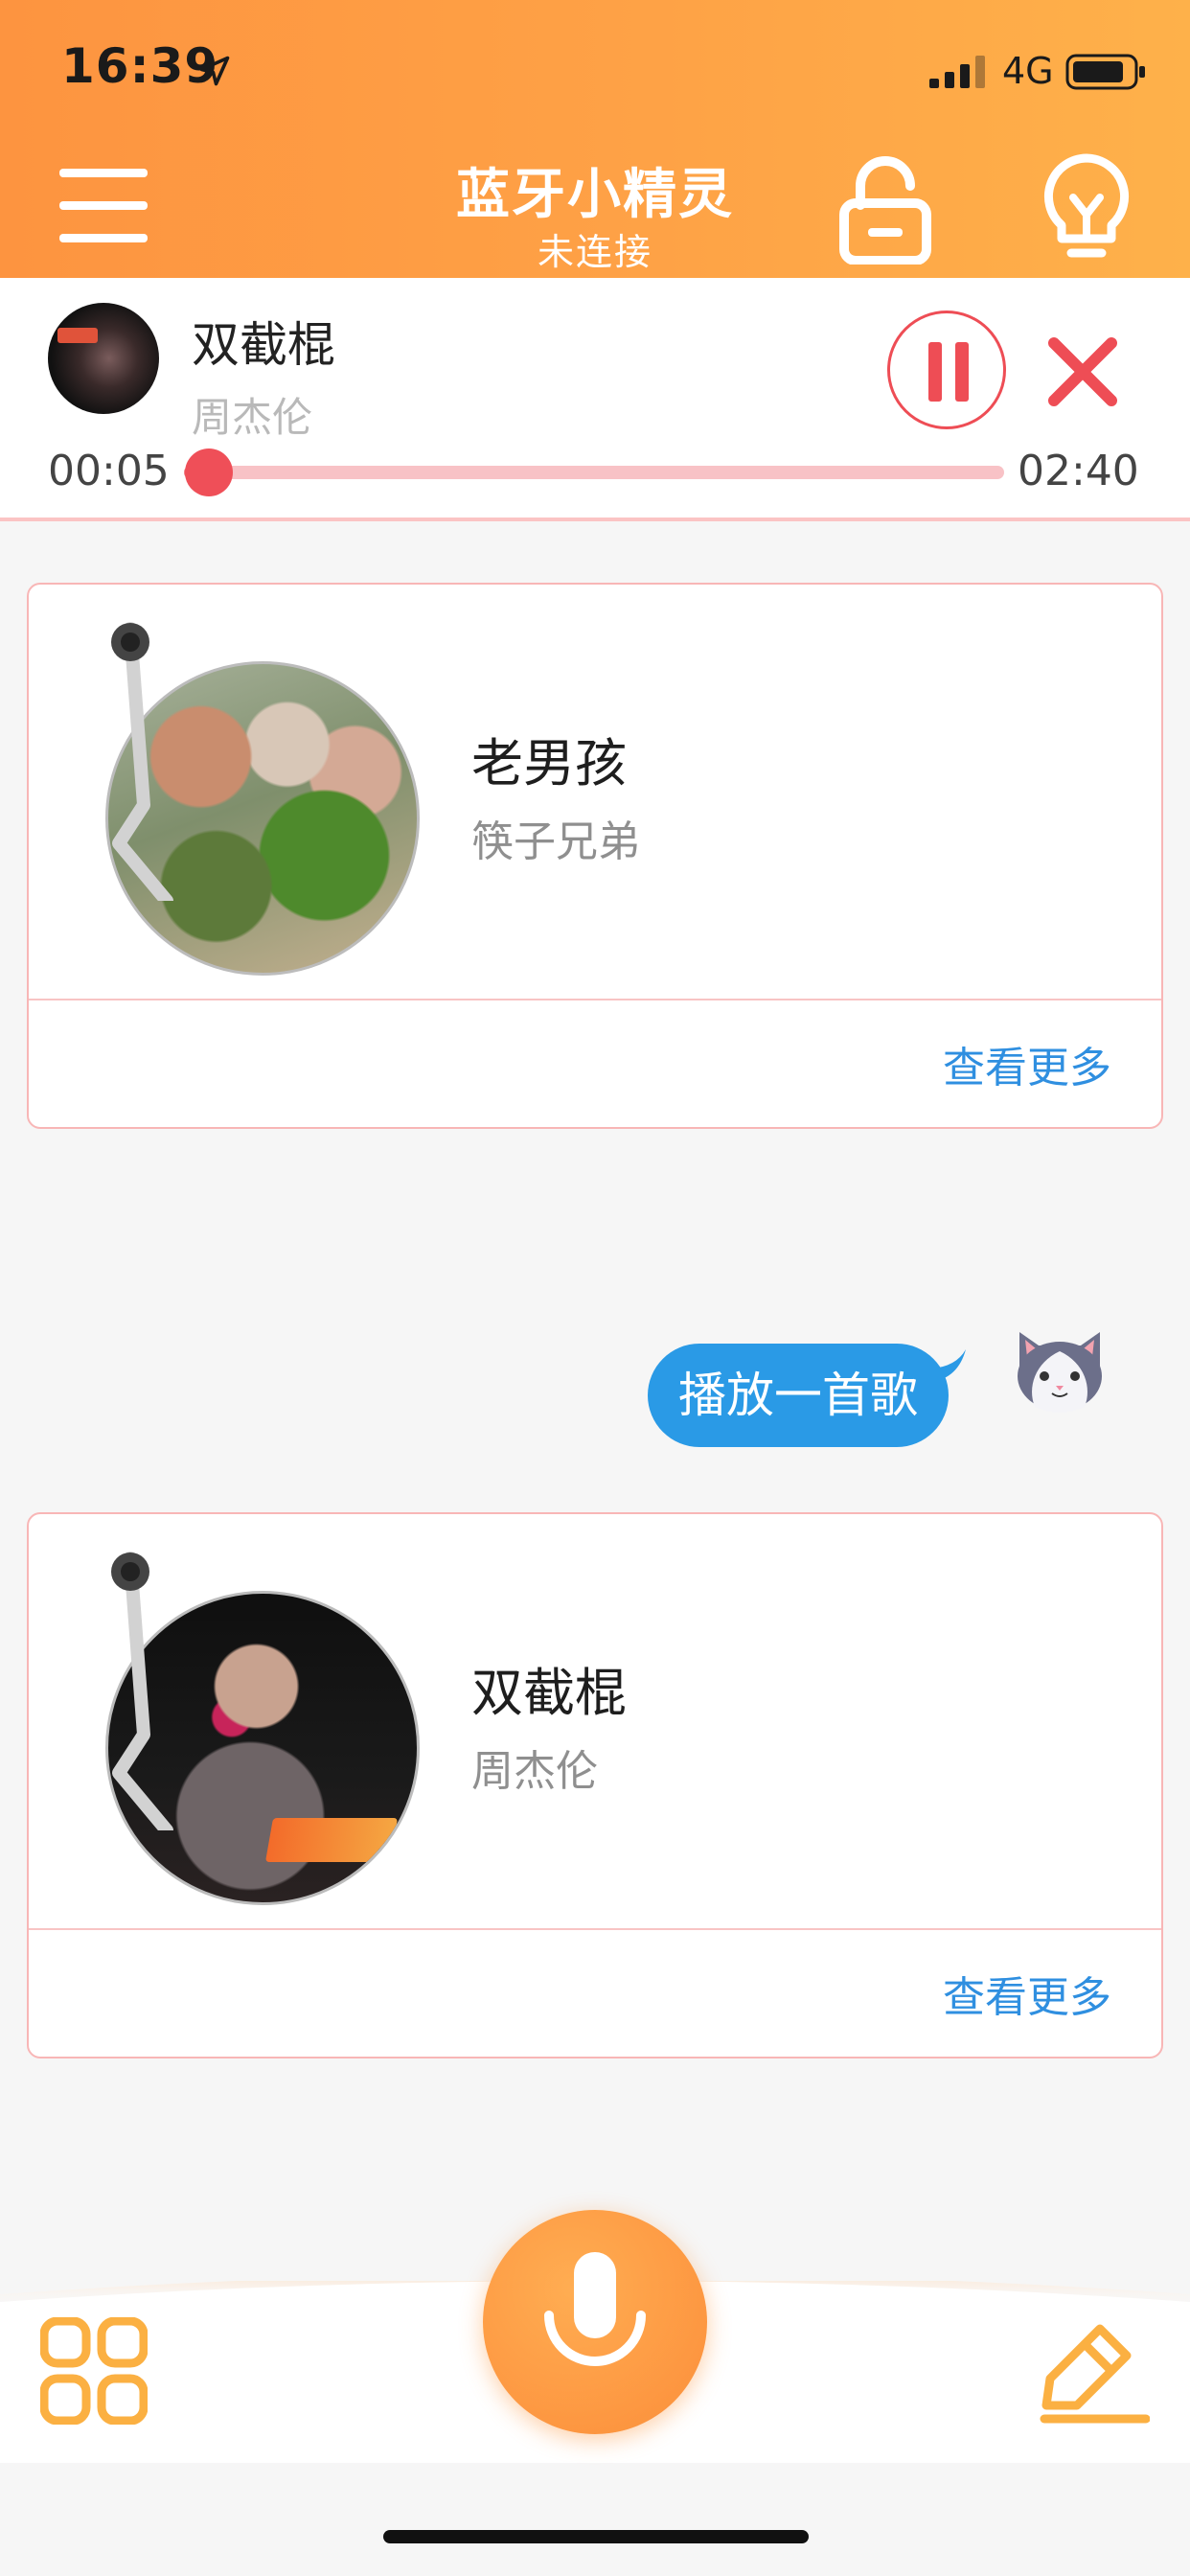 The height and width of the screenshot is (2576, 1190). I want to click on home-indicator, so click(596, 2536).